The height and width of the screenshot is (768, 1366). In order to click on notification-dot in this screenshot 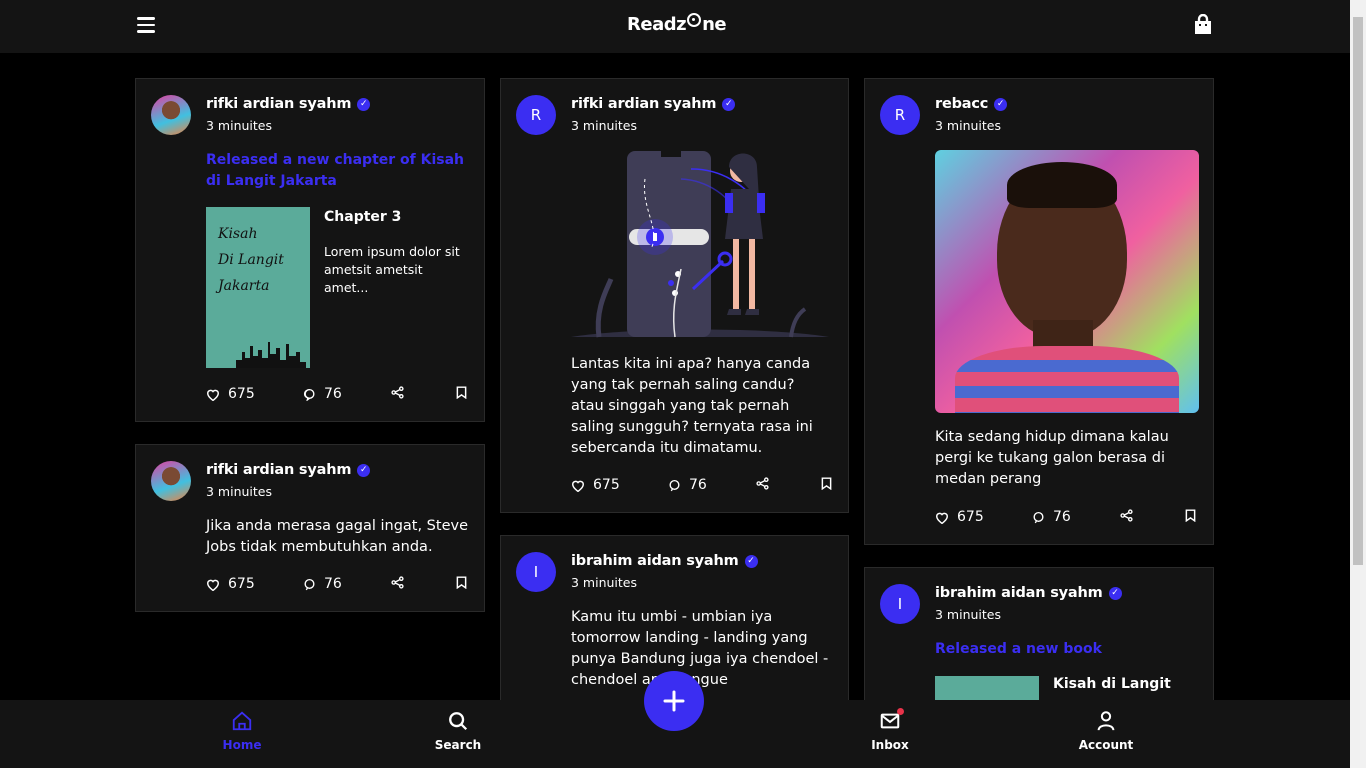, I will do `click(900, 711)`.